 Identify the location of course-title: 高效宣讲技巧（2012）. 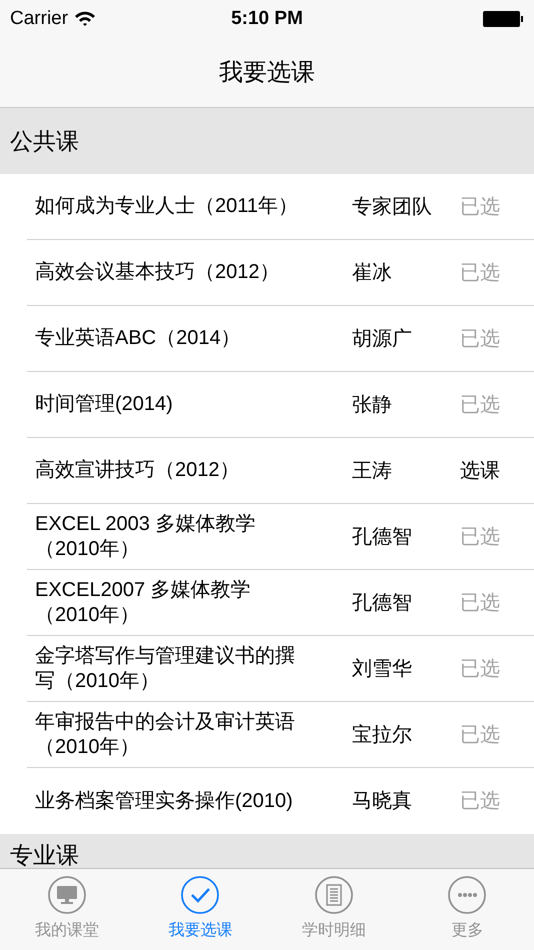
(137, 470).